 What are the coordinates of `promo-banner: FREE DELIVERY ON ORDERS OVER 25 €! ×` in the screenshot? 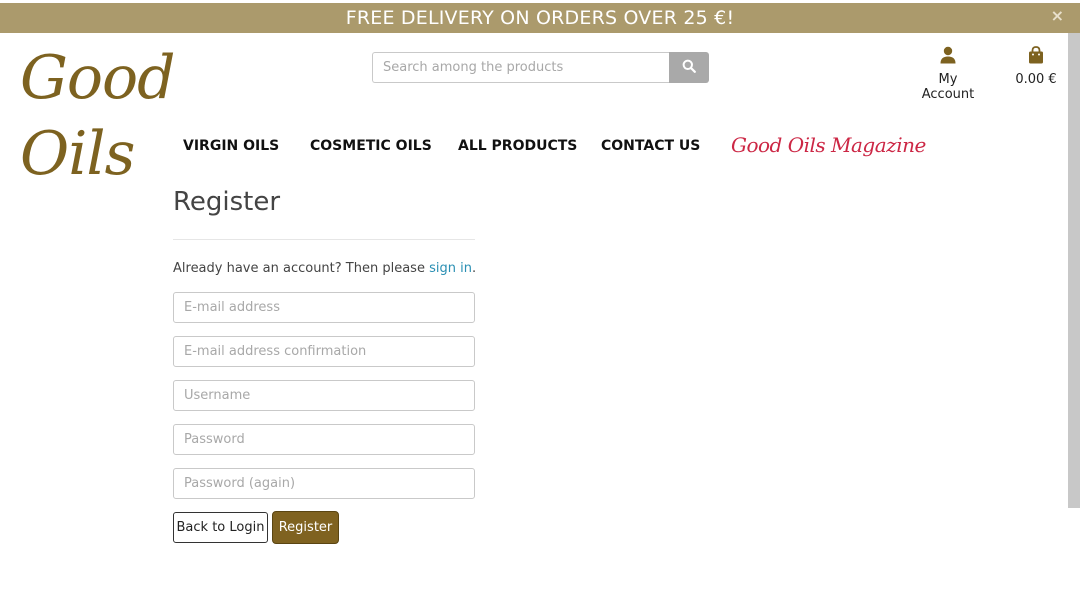 It's located at (540, 18).